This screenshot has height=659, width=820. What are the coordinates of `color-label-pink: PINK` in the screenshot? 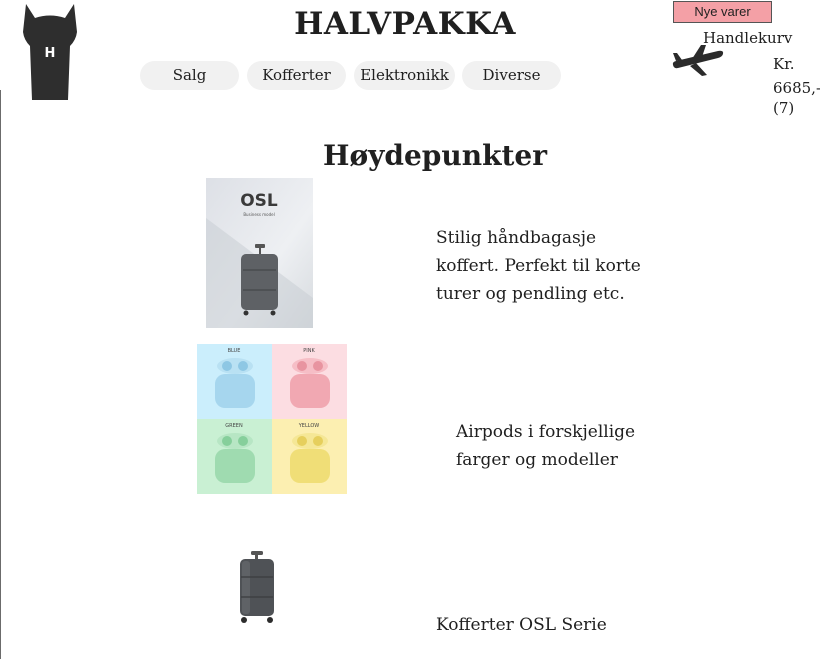 It's located at (309, 351).